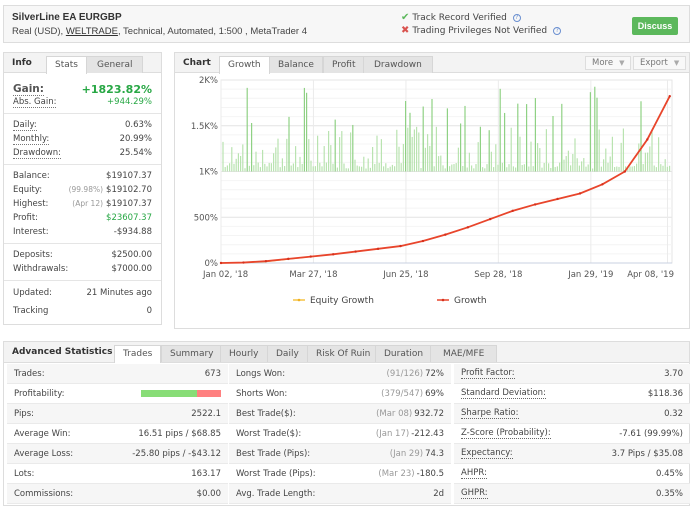 This screenshot has width=693, height=508. I want to click on legend-growth-label: Growth, so click(470, 301).